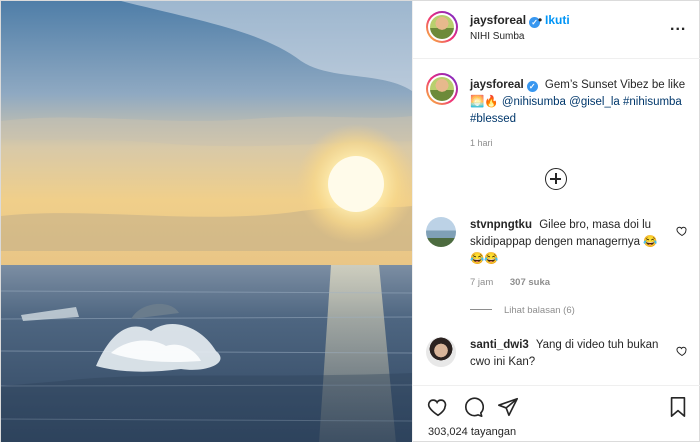 The height and width of the screenshot is (442, 700). What do you see at coordinates (442, 27) in the screenshot?
I see `author-avatar` at bounding box center [442, 27].